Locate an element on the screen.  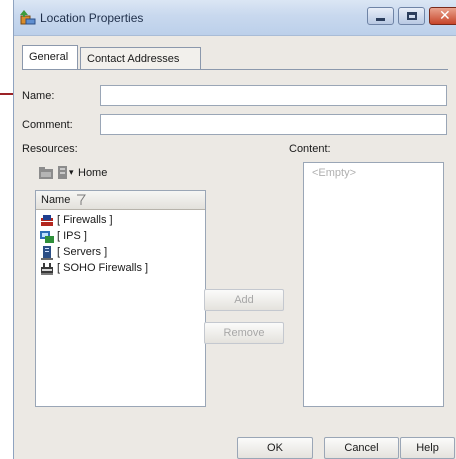
name-label: Name: is located at coordinates (38, 96).